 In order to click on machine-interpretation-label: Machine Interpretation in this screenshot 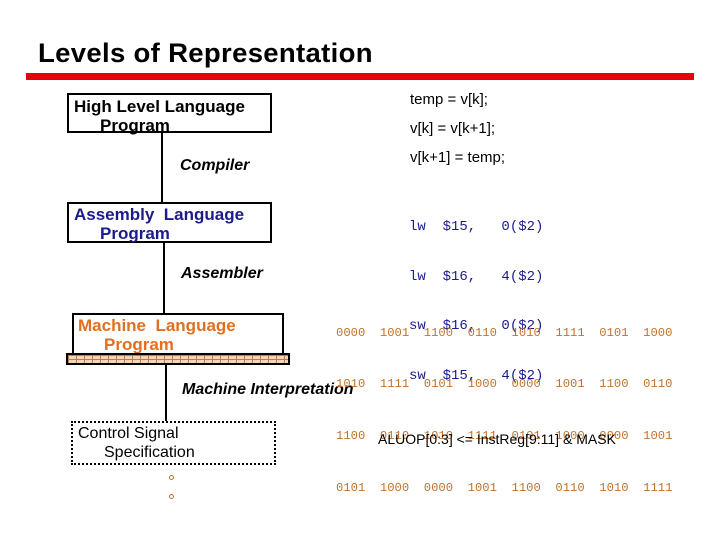, I will do `click(268, 389)`.